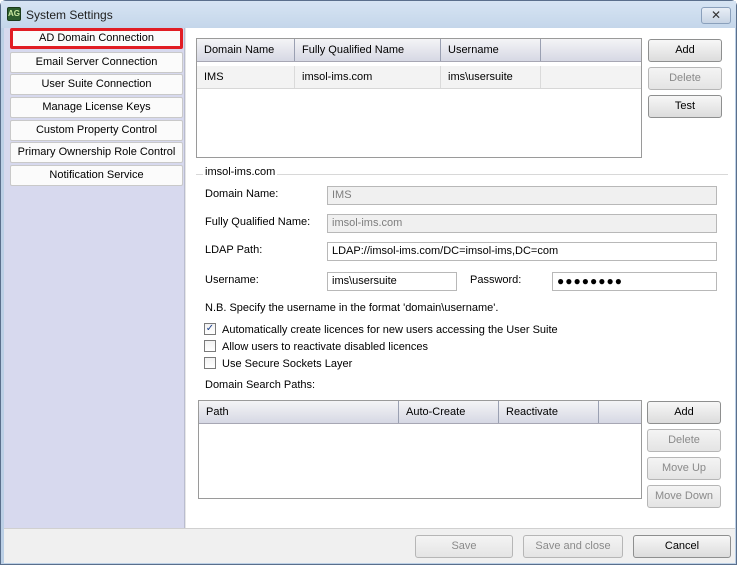  I want to click on move-up-button: Move Up, so click(684, 468).